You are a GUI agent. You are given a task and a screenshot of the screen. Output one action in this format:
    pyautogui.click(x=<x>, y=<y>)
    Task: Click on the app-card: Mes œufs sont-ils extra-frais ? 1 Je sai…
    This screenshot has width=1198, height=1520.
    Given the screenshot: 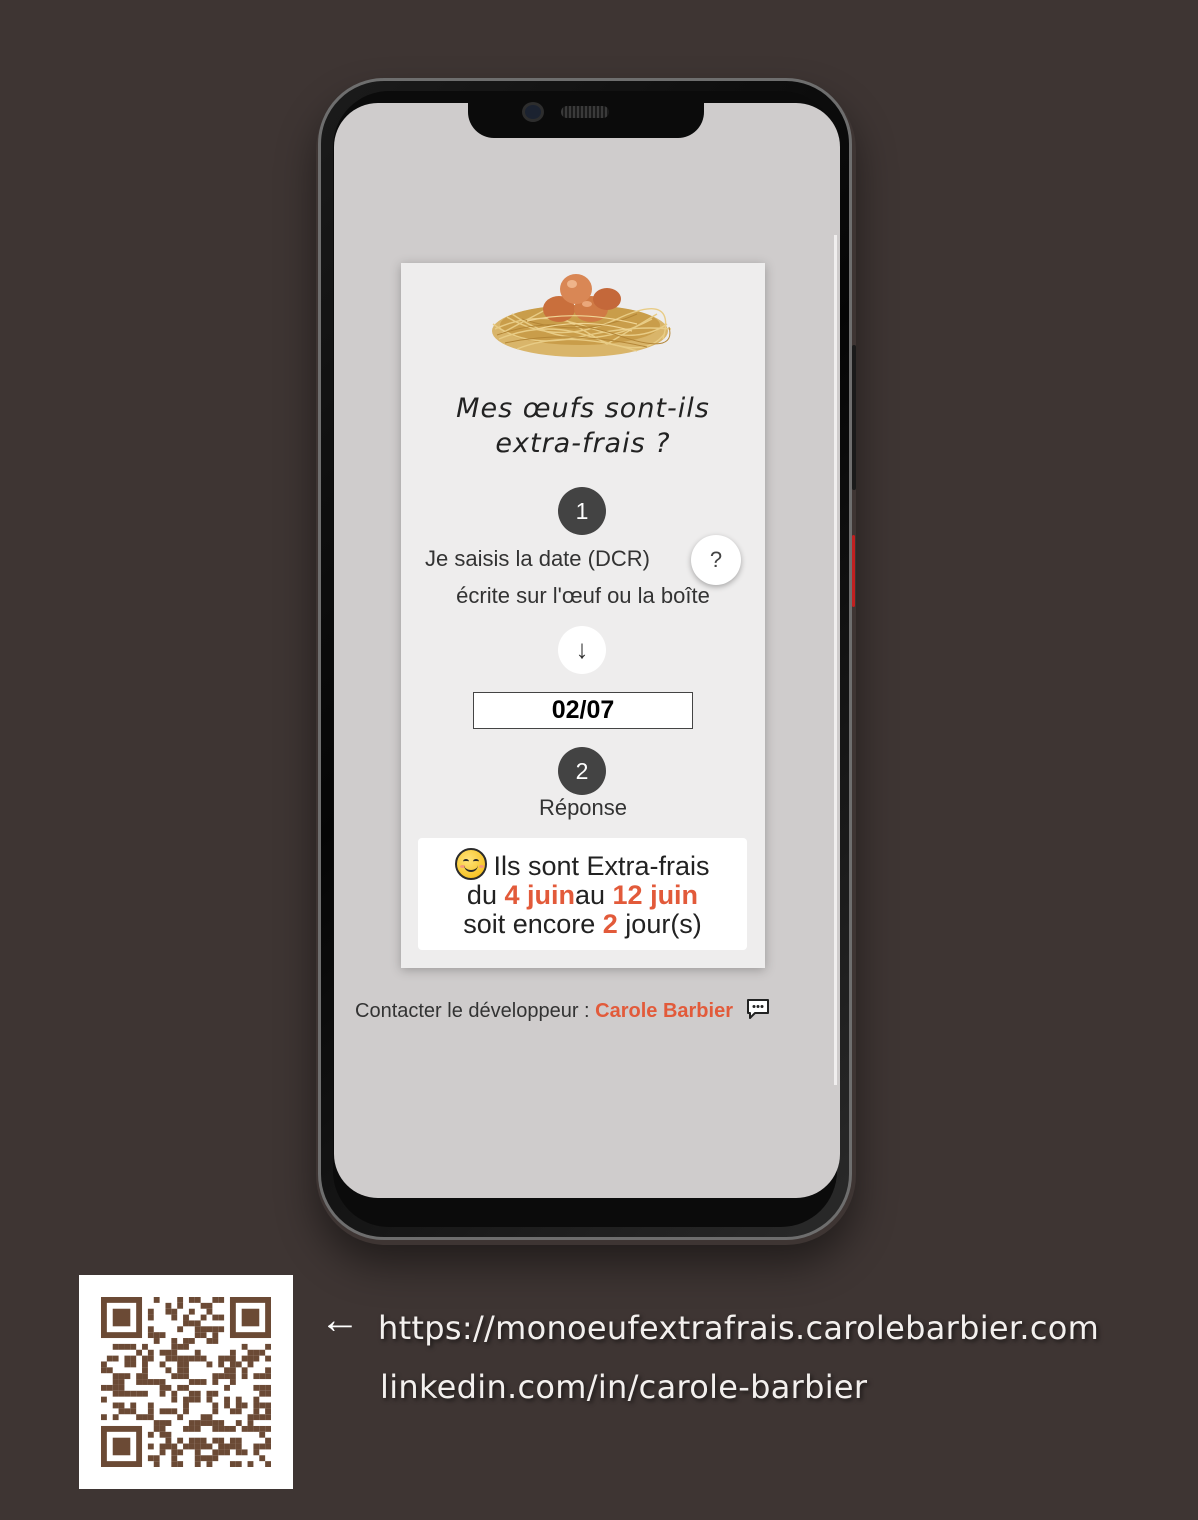 What is the action you would take?
    pyautogui.click(x=583, y=615)
    